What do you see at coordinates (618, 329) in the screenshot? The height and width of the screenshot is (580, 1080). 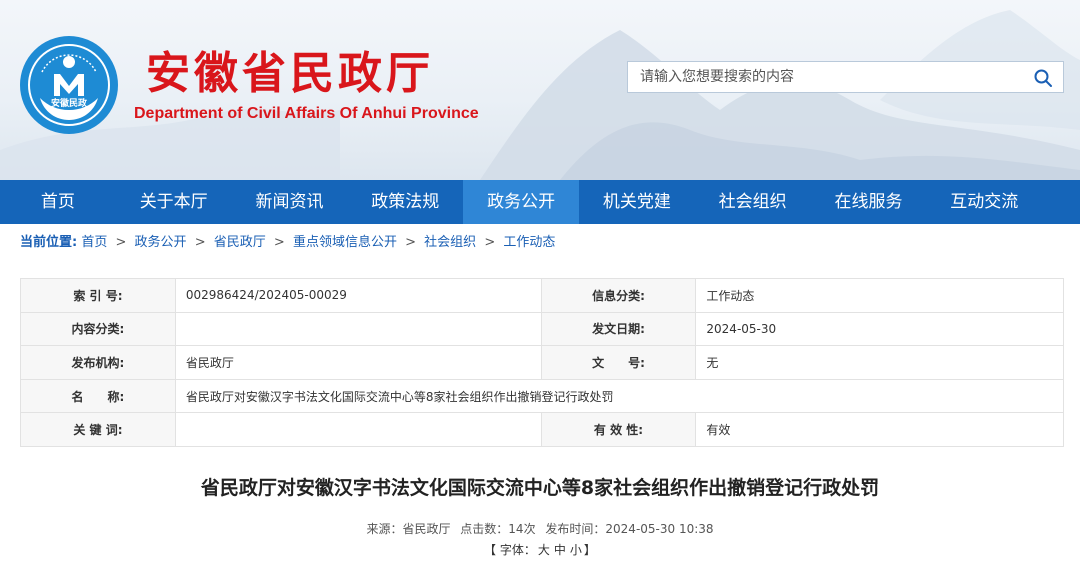 I see `date-label: 发文日期:` at bounding box center [618, 329].